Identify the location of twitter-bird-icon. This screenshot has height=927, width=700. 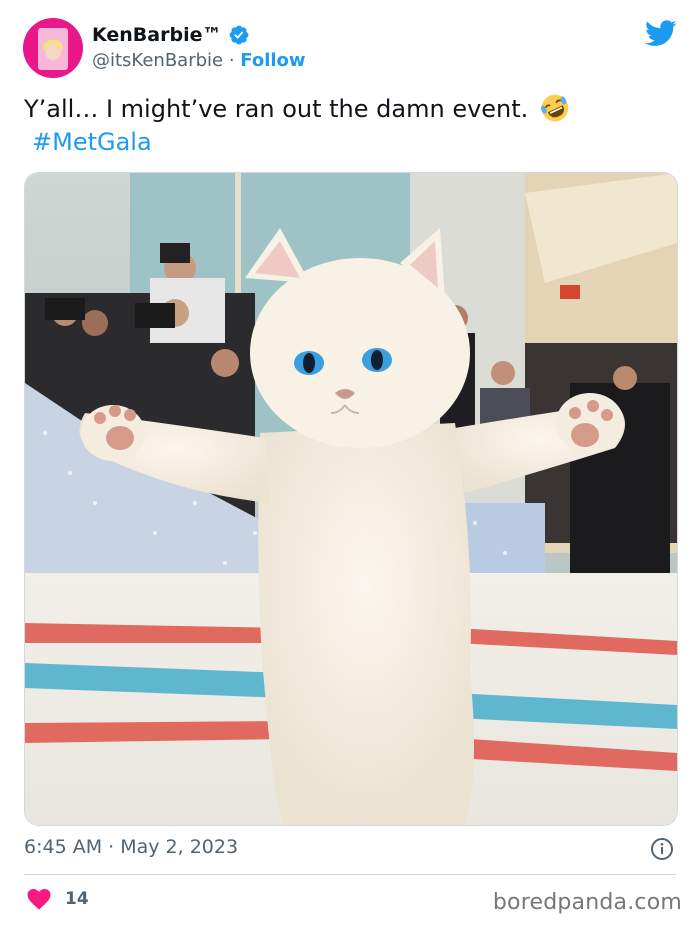
(661, 33).